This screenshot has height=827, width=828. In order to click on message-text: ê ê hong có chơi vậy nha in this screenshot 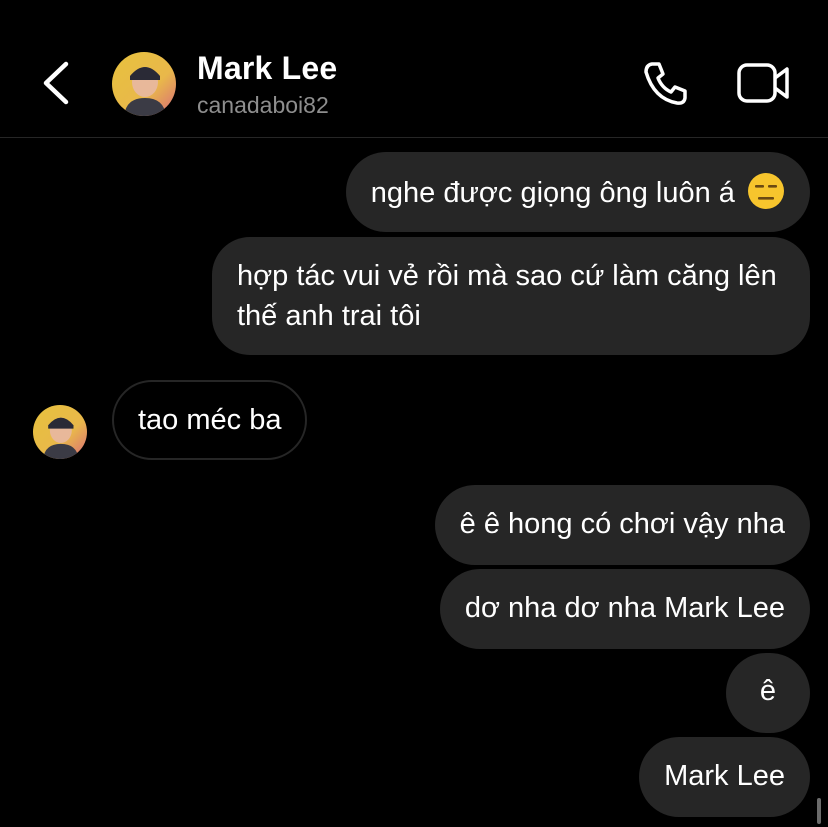, I will do `click(622, 524)`.